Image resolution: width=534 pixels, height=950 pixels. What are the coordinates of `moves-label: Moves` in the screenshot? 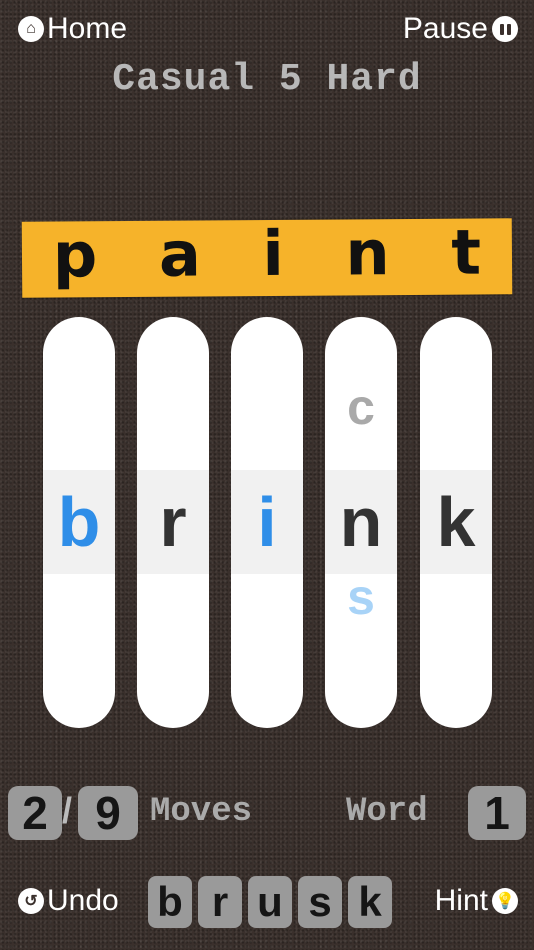 It's located at (201, 812).